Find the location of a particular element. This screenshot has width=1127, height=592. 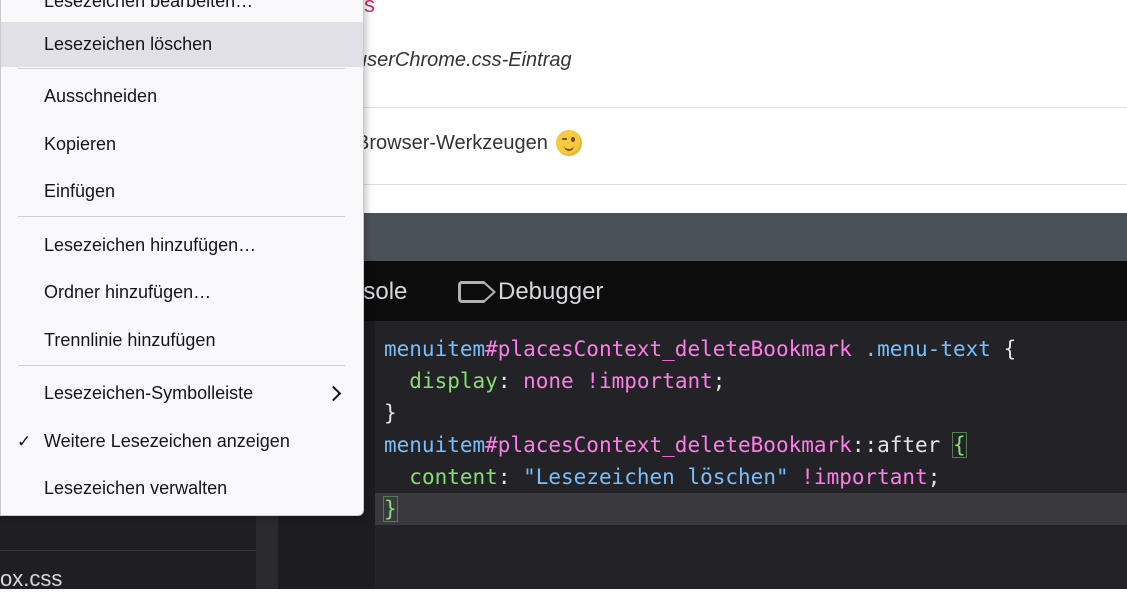

forum-italic-line: userChrome.css-Eintrag is located at coordinates (464, 60).